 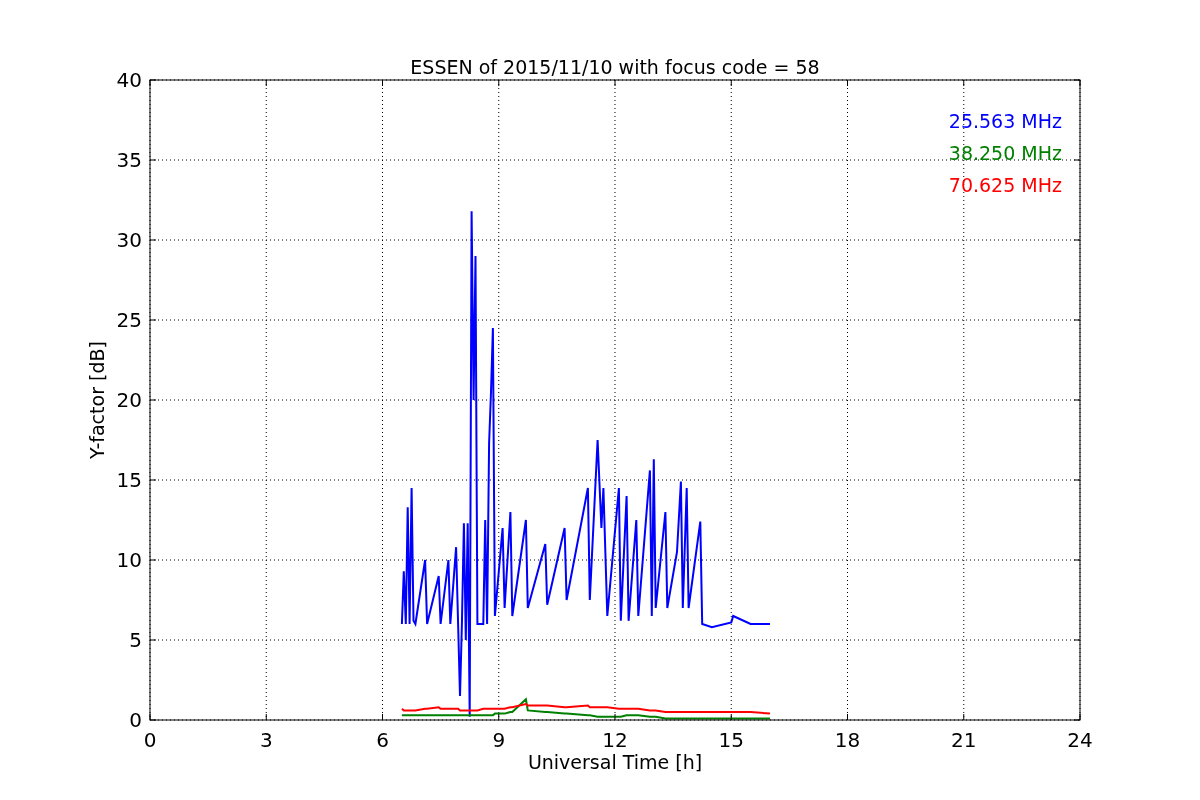 I want to click on legend-label: 70.625 MHz, so click(x=1005, y=185).